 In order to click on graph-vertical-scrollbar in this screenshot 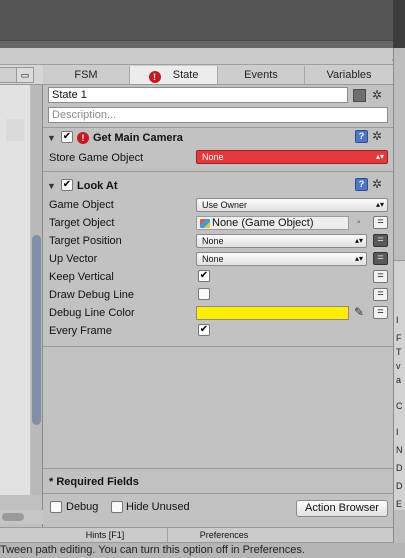, I will do `click(36, 290)`.